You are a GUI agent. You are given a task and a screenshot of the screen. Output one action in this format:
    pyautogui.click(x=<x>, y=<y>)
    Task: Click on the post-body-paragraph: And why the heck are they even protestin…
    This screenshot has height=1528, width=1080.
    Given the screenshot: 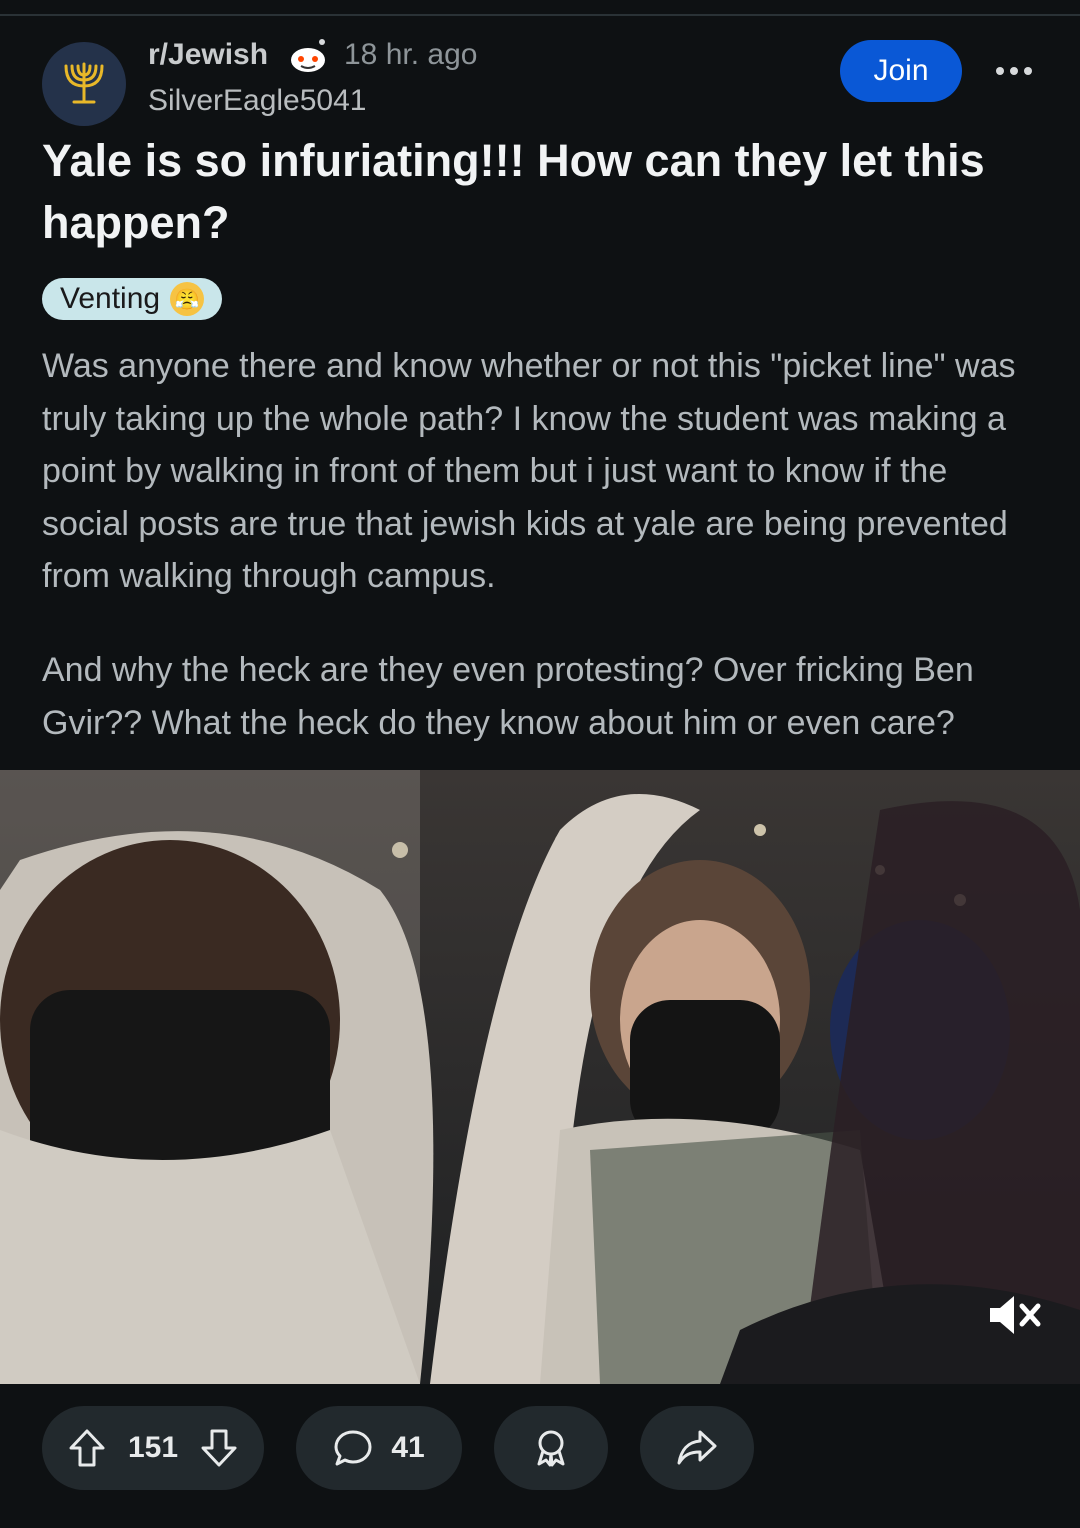 What is the action you would take?
    pyautogui.click(x=508, y=696)
    